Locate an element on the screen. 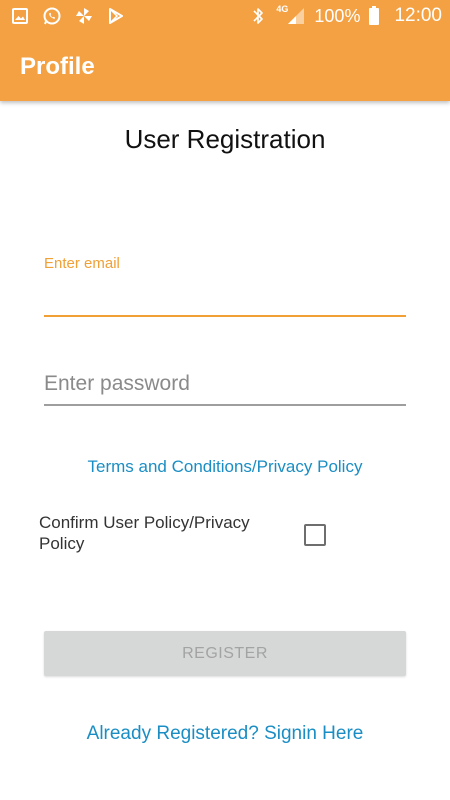 This screenshot has width=450, height=800. status-bar: 4G 100% 12:00 is located at coordinates (225, 16).